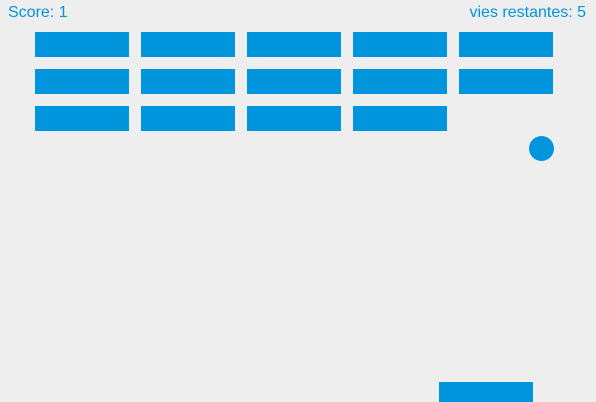  I want to click on lives-remaining-label: vies restantes: 5, so click(528, 12).